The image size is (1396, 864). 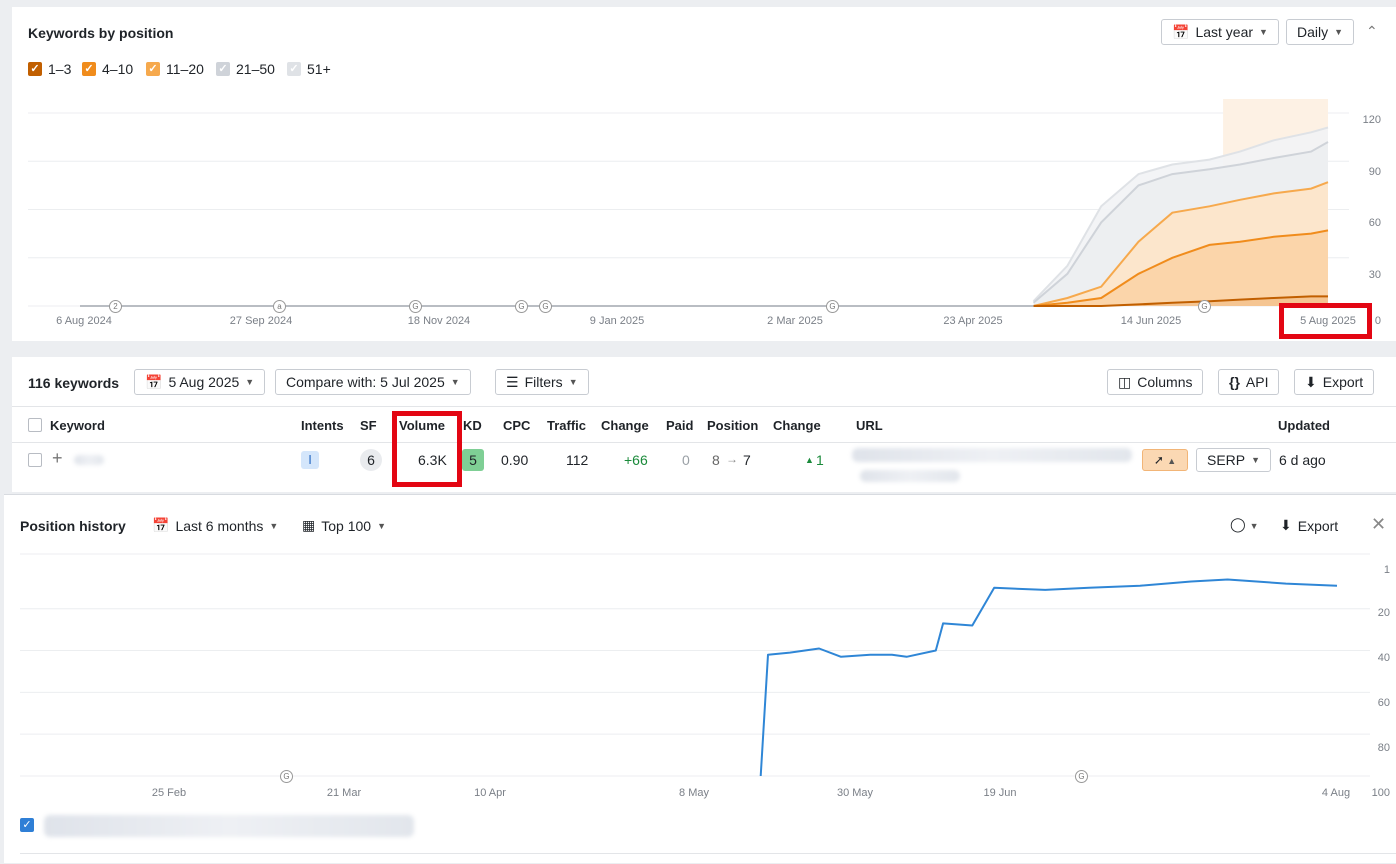 What do you see at coordinates (427, 449) in the screenshot?
I see `highlight-box-volume` at bounding box center [427, 449].